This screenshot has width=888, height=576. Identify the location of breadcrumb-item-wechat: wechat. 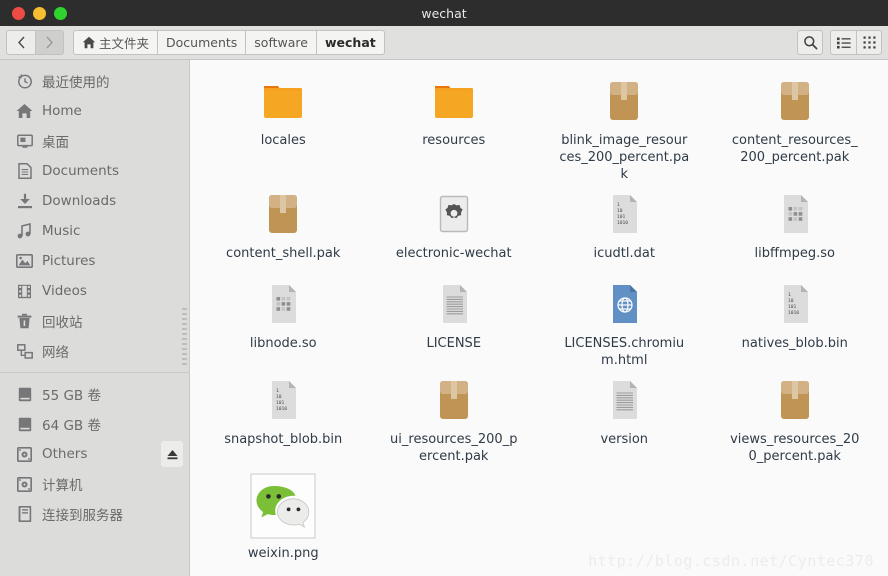
(350, 42).